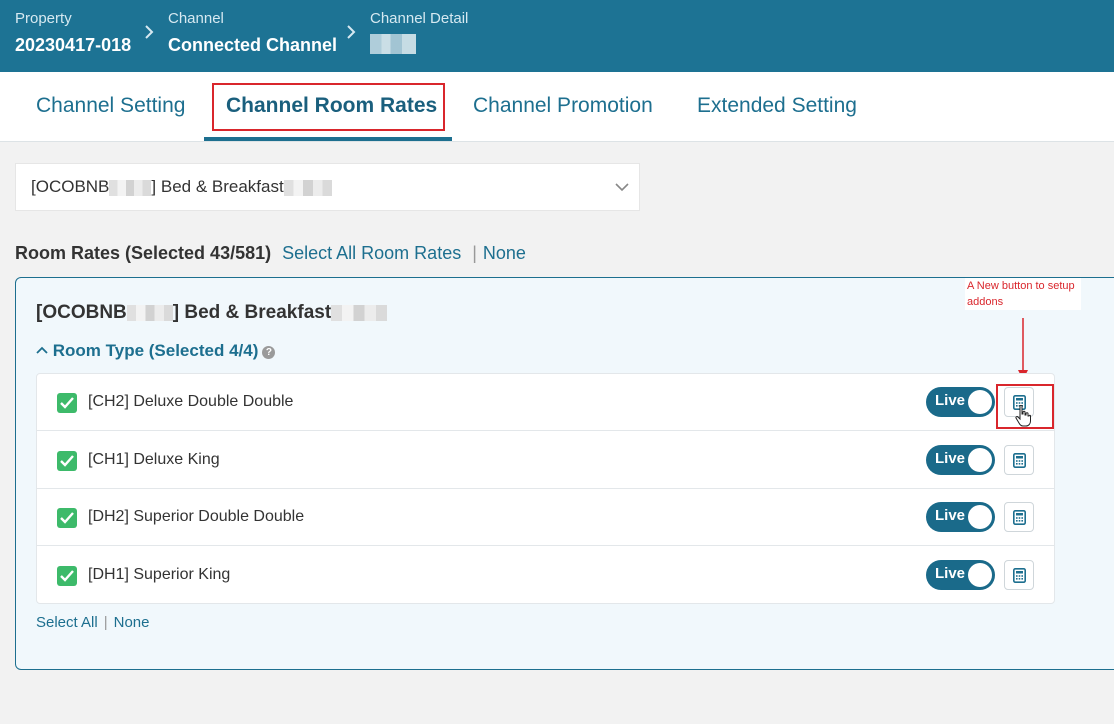 This screenshot has height=724, width=1114. I want to click on breadcrumb-value: Connected Channel, so click(253, 45).